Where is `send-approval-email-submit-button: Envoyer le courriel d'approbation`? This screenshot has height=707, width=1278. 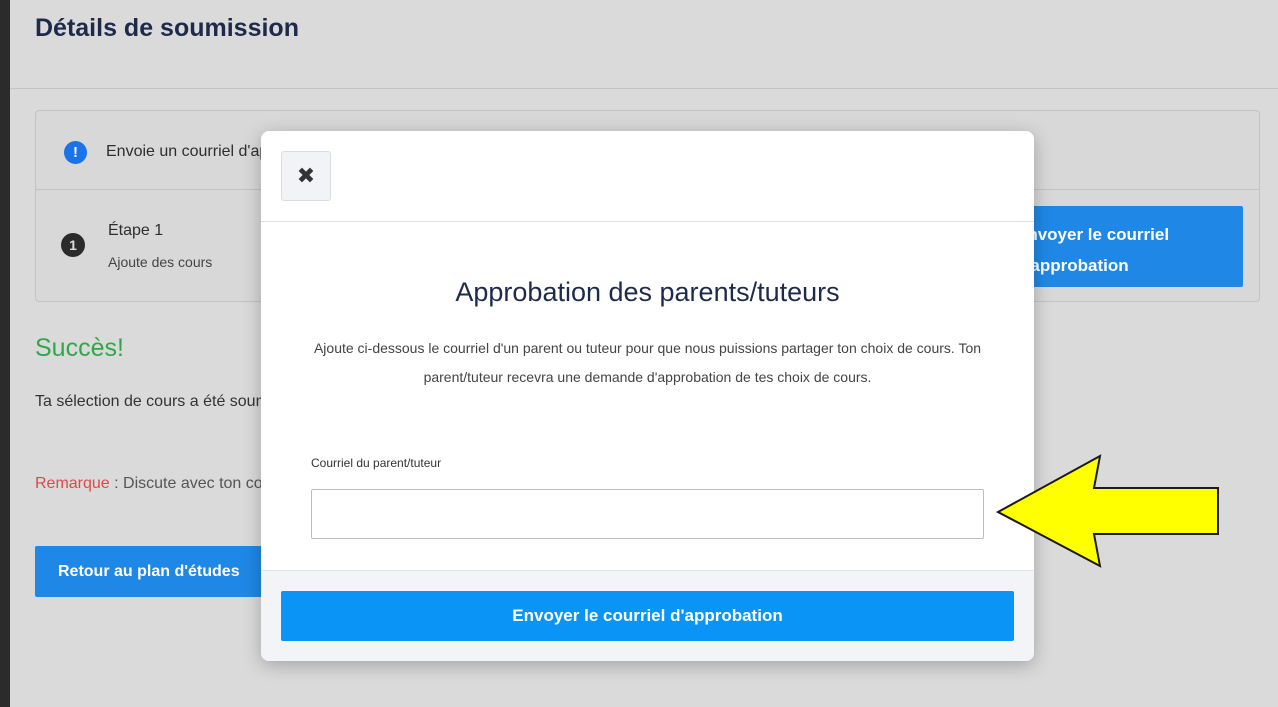 send-approval-email-submit-button: Envoyer le courriel d'approbation is located at coordinates (647, 616).